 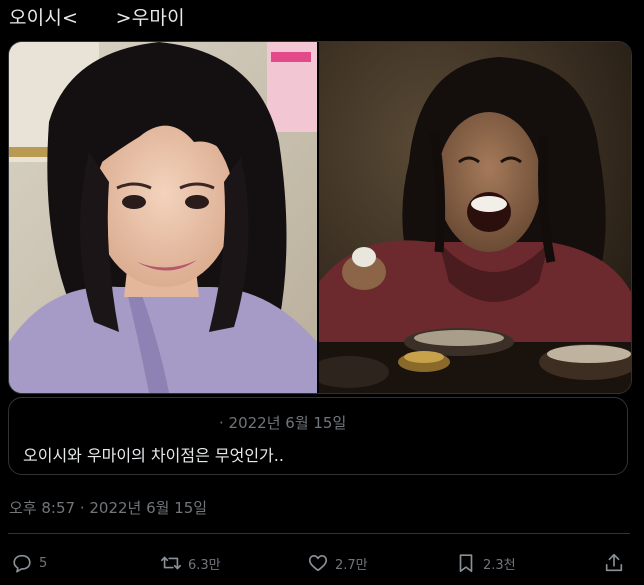 What do you see at coordinates (97, 18) in the screenshot?
I see `tweet-text: 오이시< >우마이` at bounding box center [97, 18].